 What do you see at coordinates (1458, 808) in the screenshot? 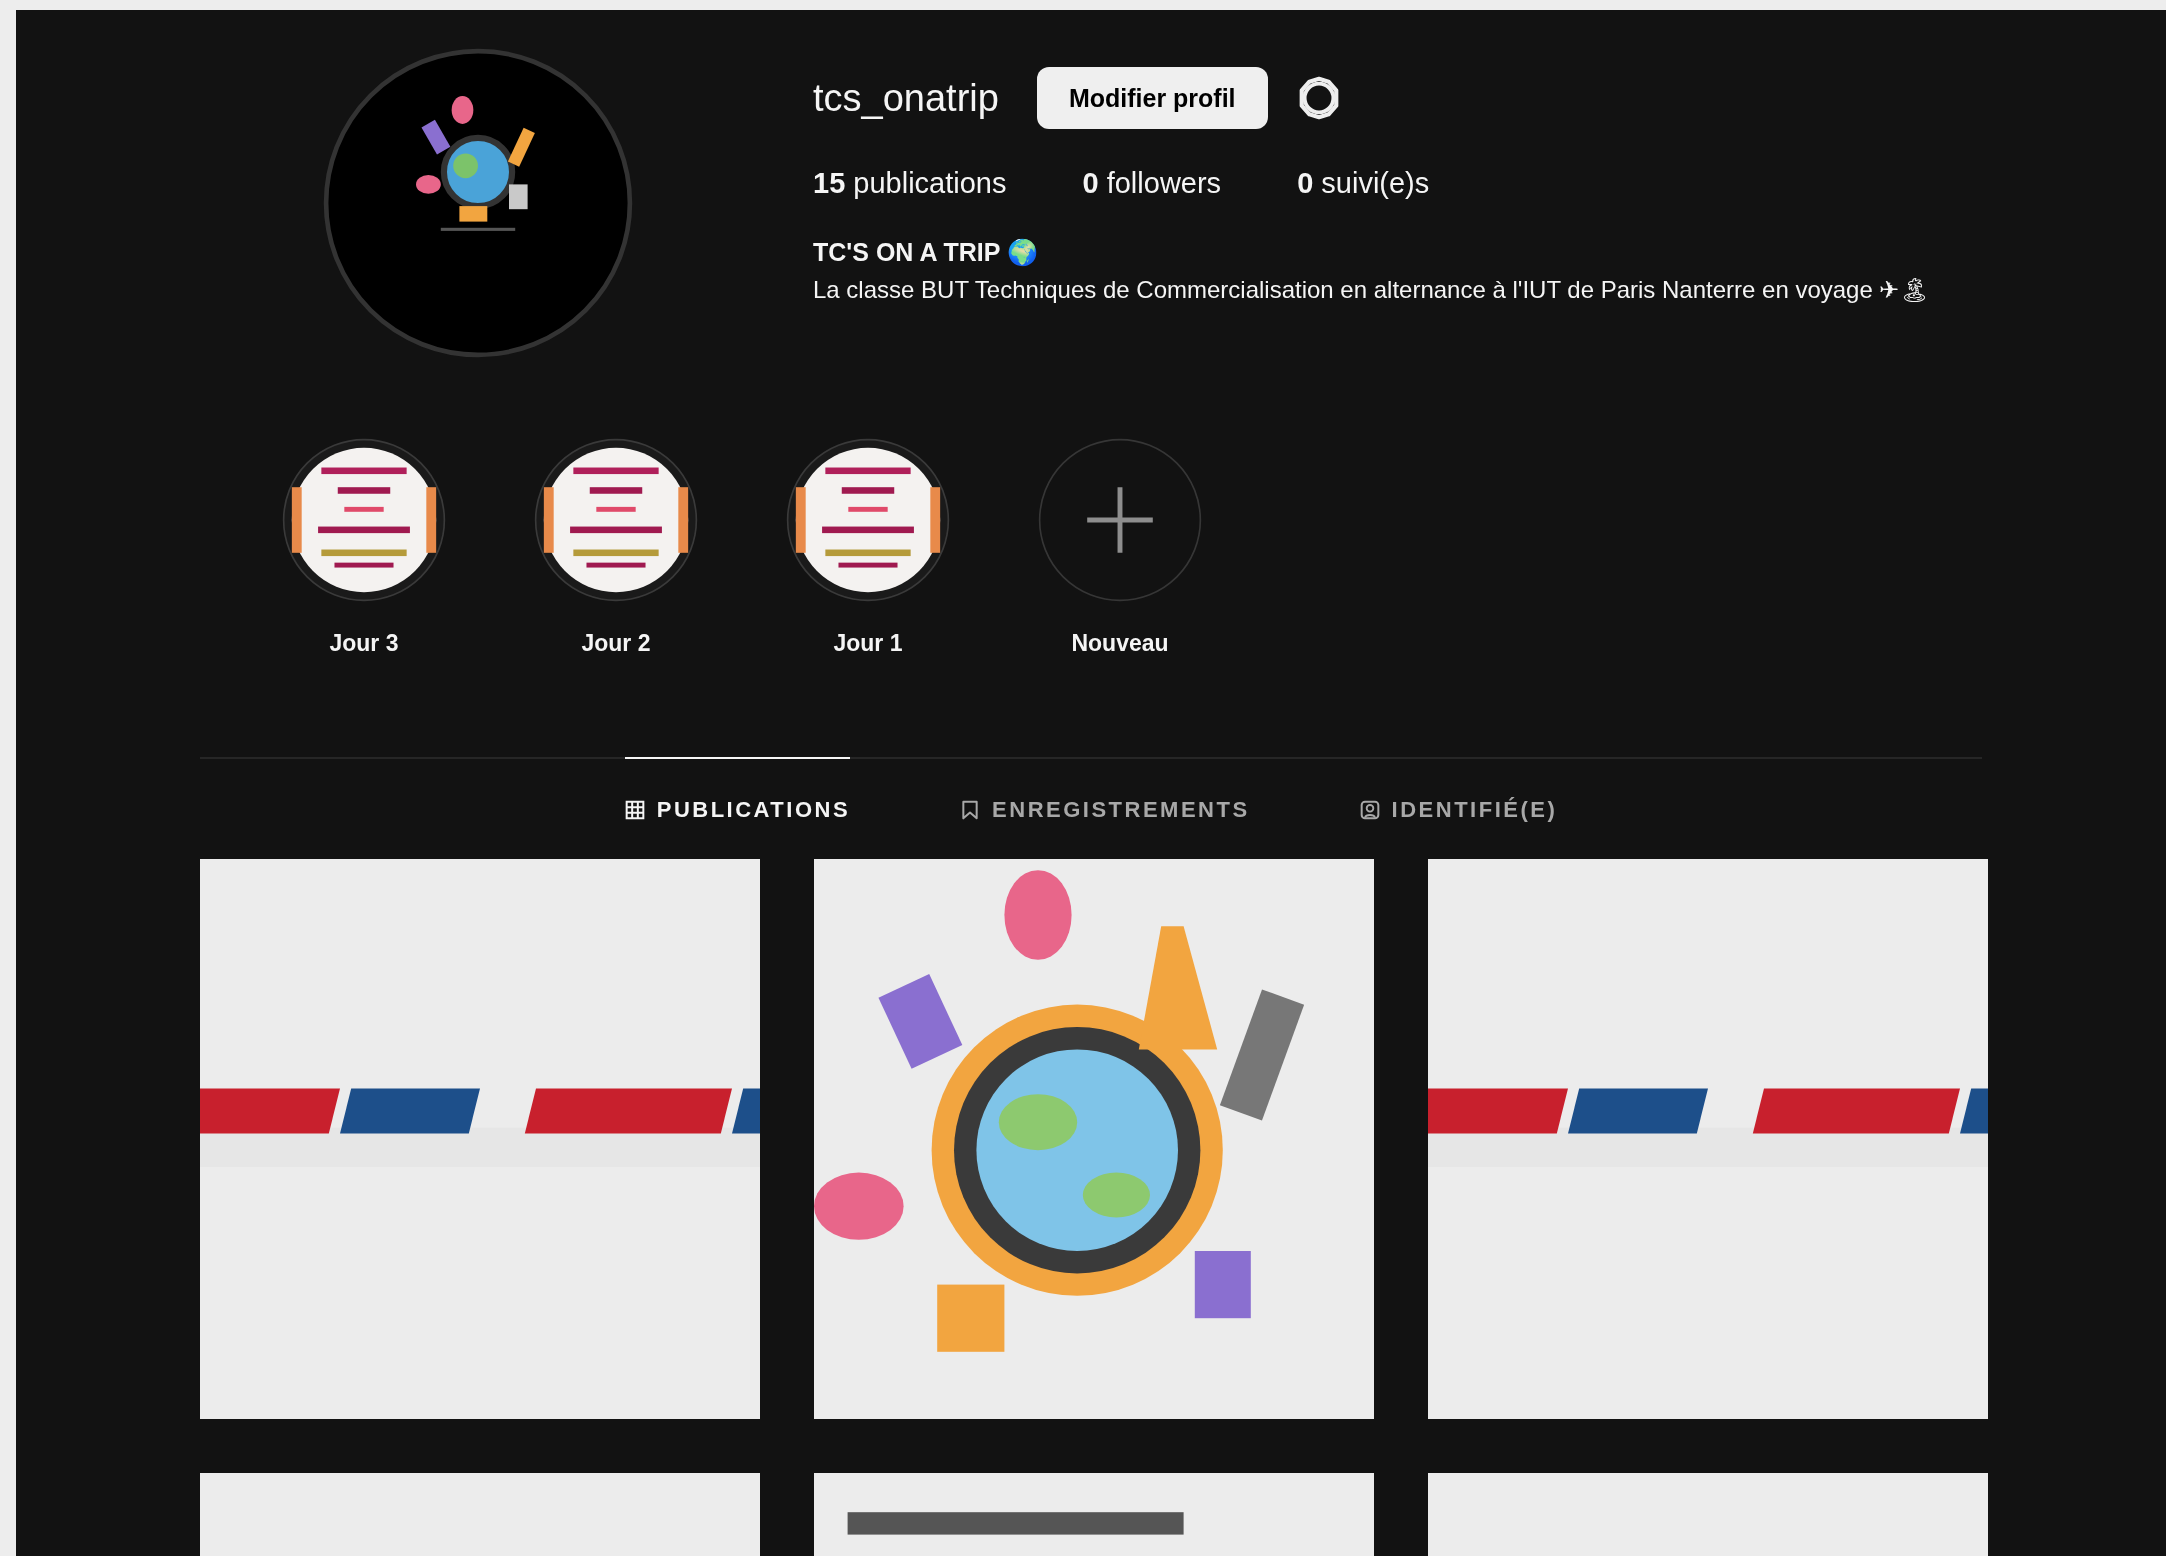
I see `profile-tab: IDENTIFIÉ(E)` at bounding box center [1458, 808].